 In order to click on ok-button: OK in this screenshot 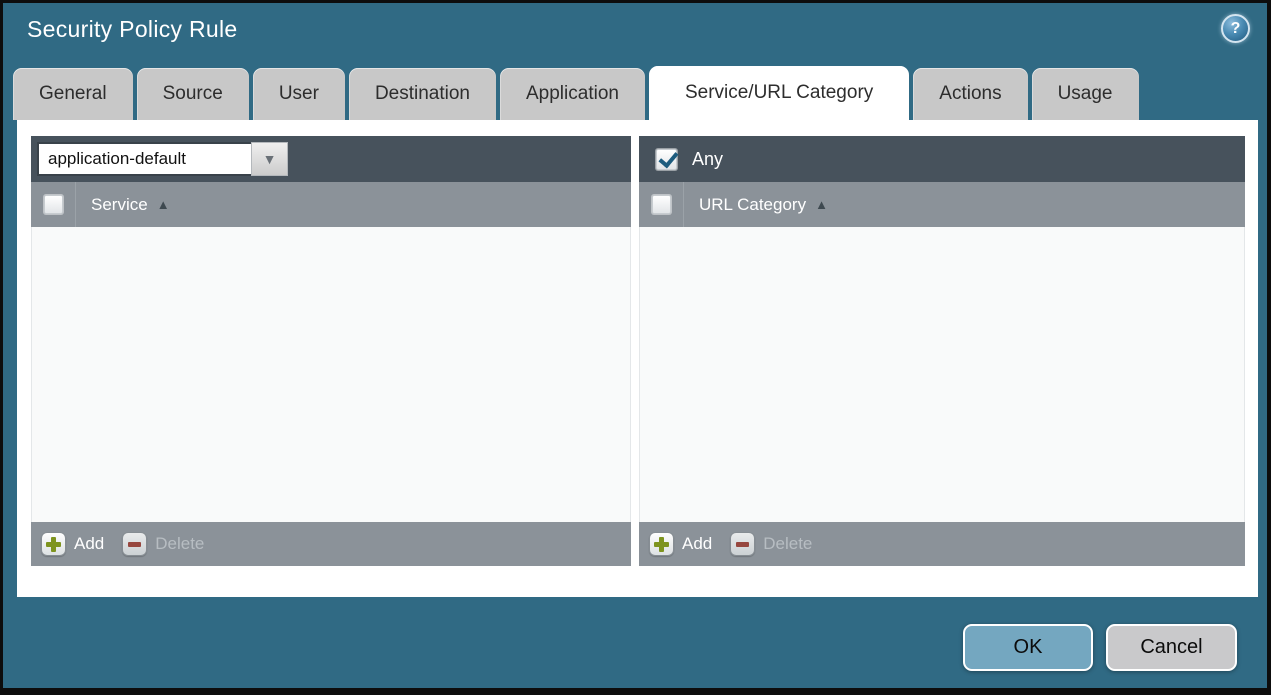, I will do `click(1028, 647)`.